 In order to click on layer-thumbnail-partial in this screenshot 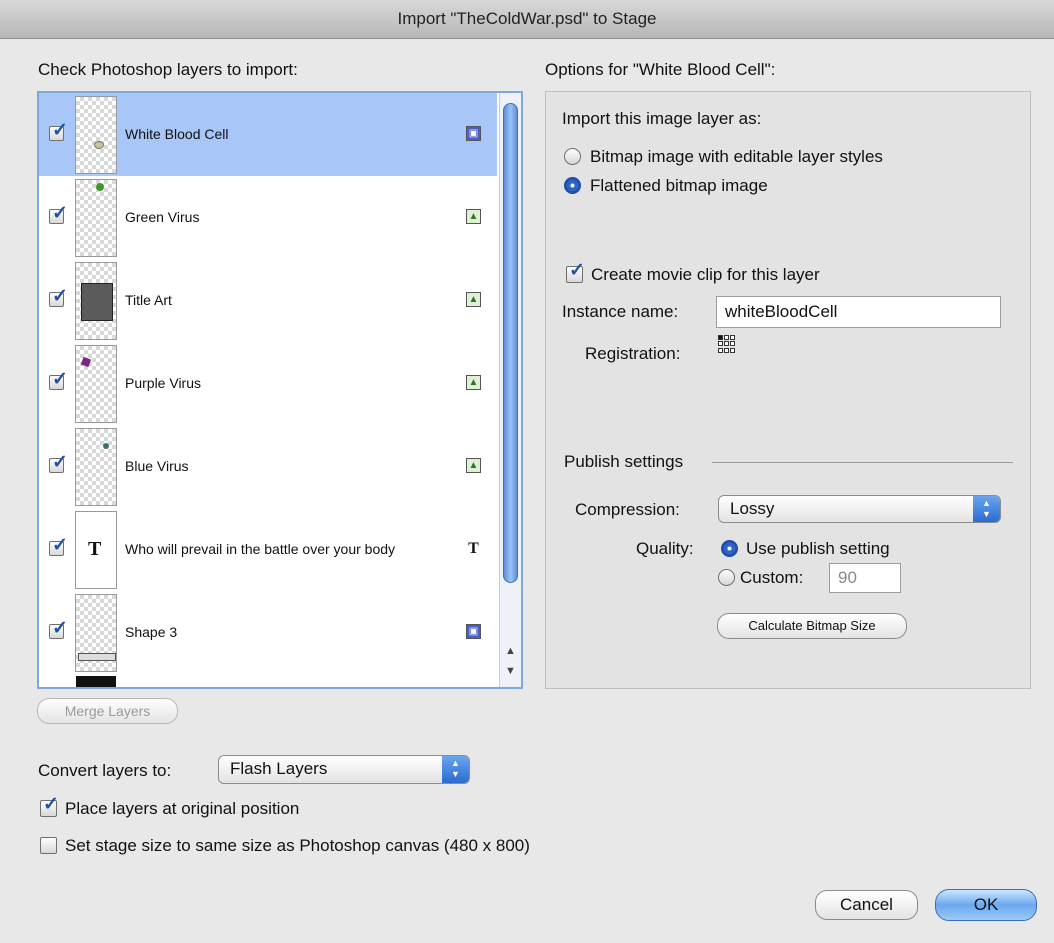, I will do `click(96, 681)`.